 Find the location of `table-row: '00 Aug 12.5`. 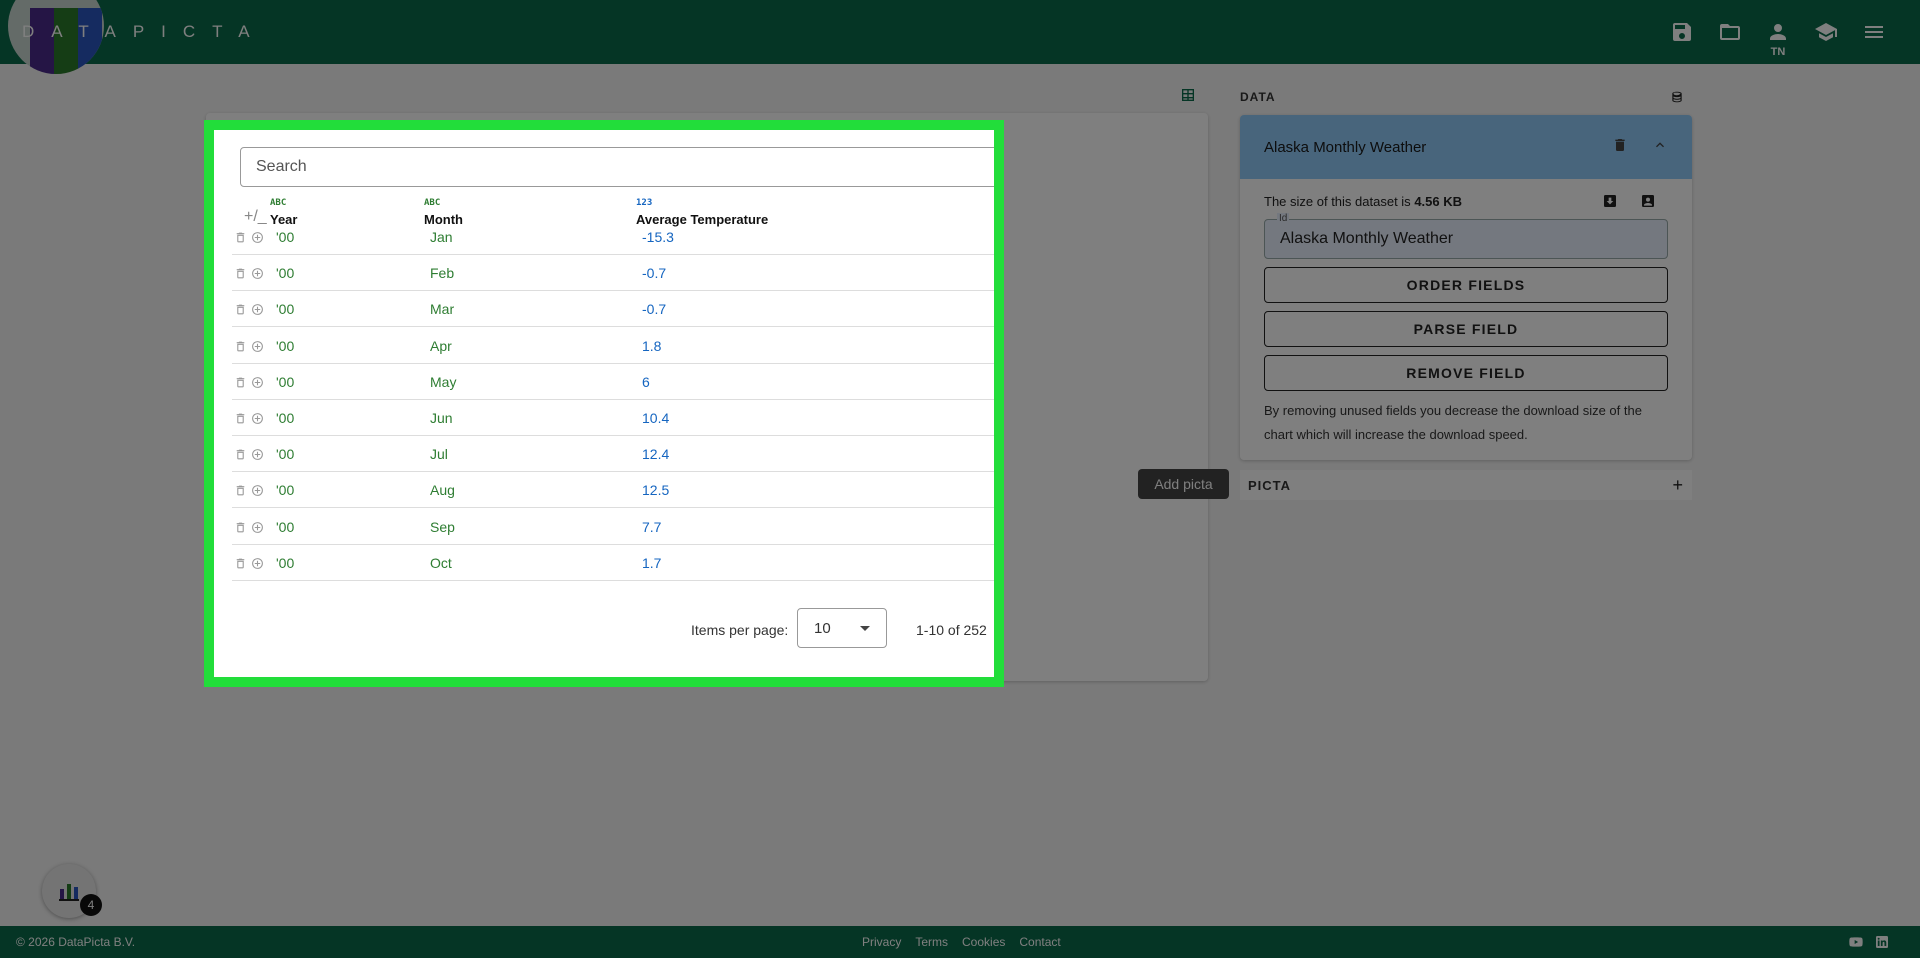

table-row: '00 Aug 12.5 is located at coordinates (613, 490).